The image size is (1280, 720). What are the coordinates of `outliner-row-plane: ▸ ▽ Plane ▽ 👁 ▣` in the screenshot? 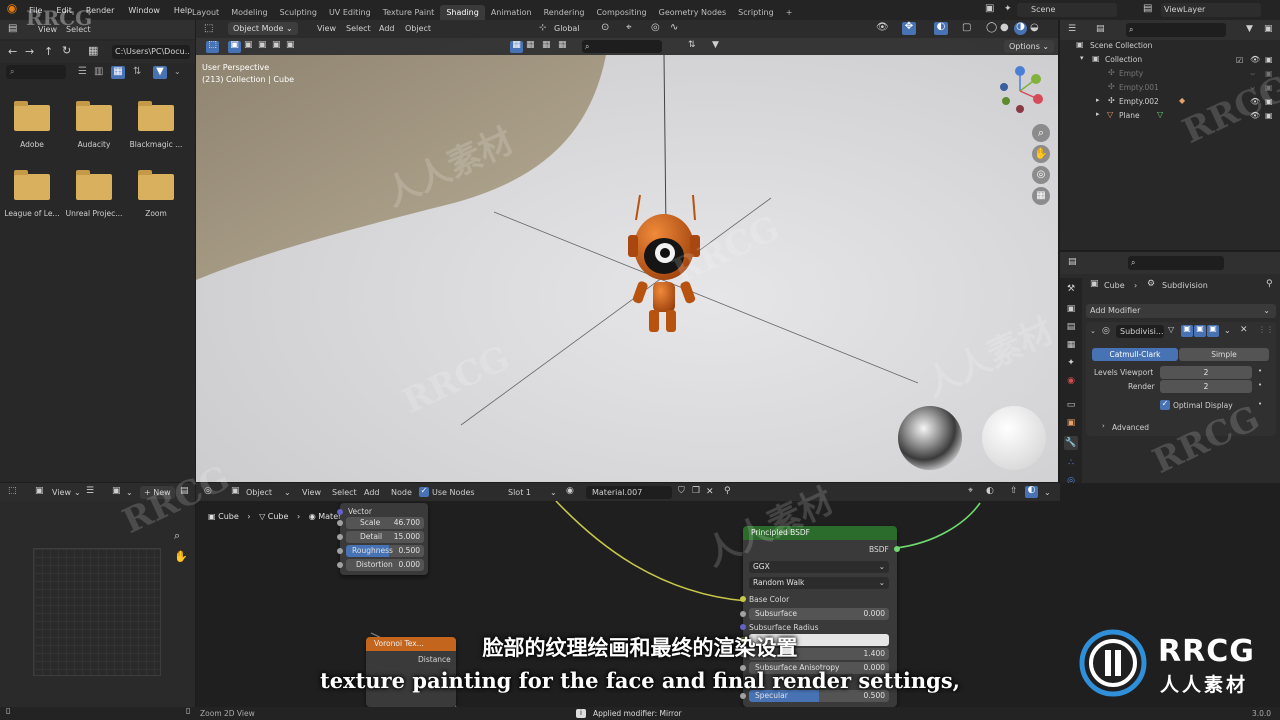 It's located at (1170, 116).